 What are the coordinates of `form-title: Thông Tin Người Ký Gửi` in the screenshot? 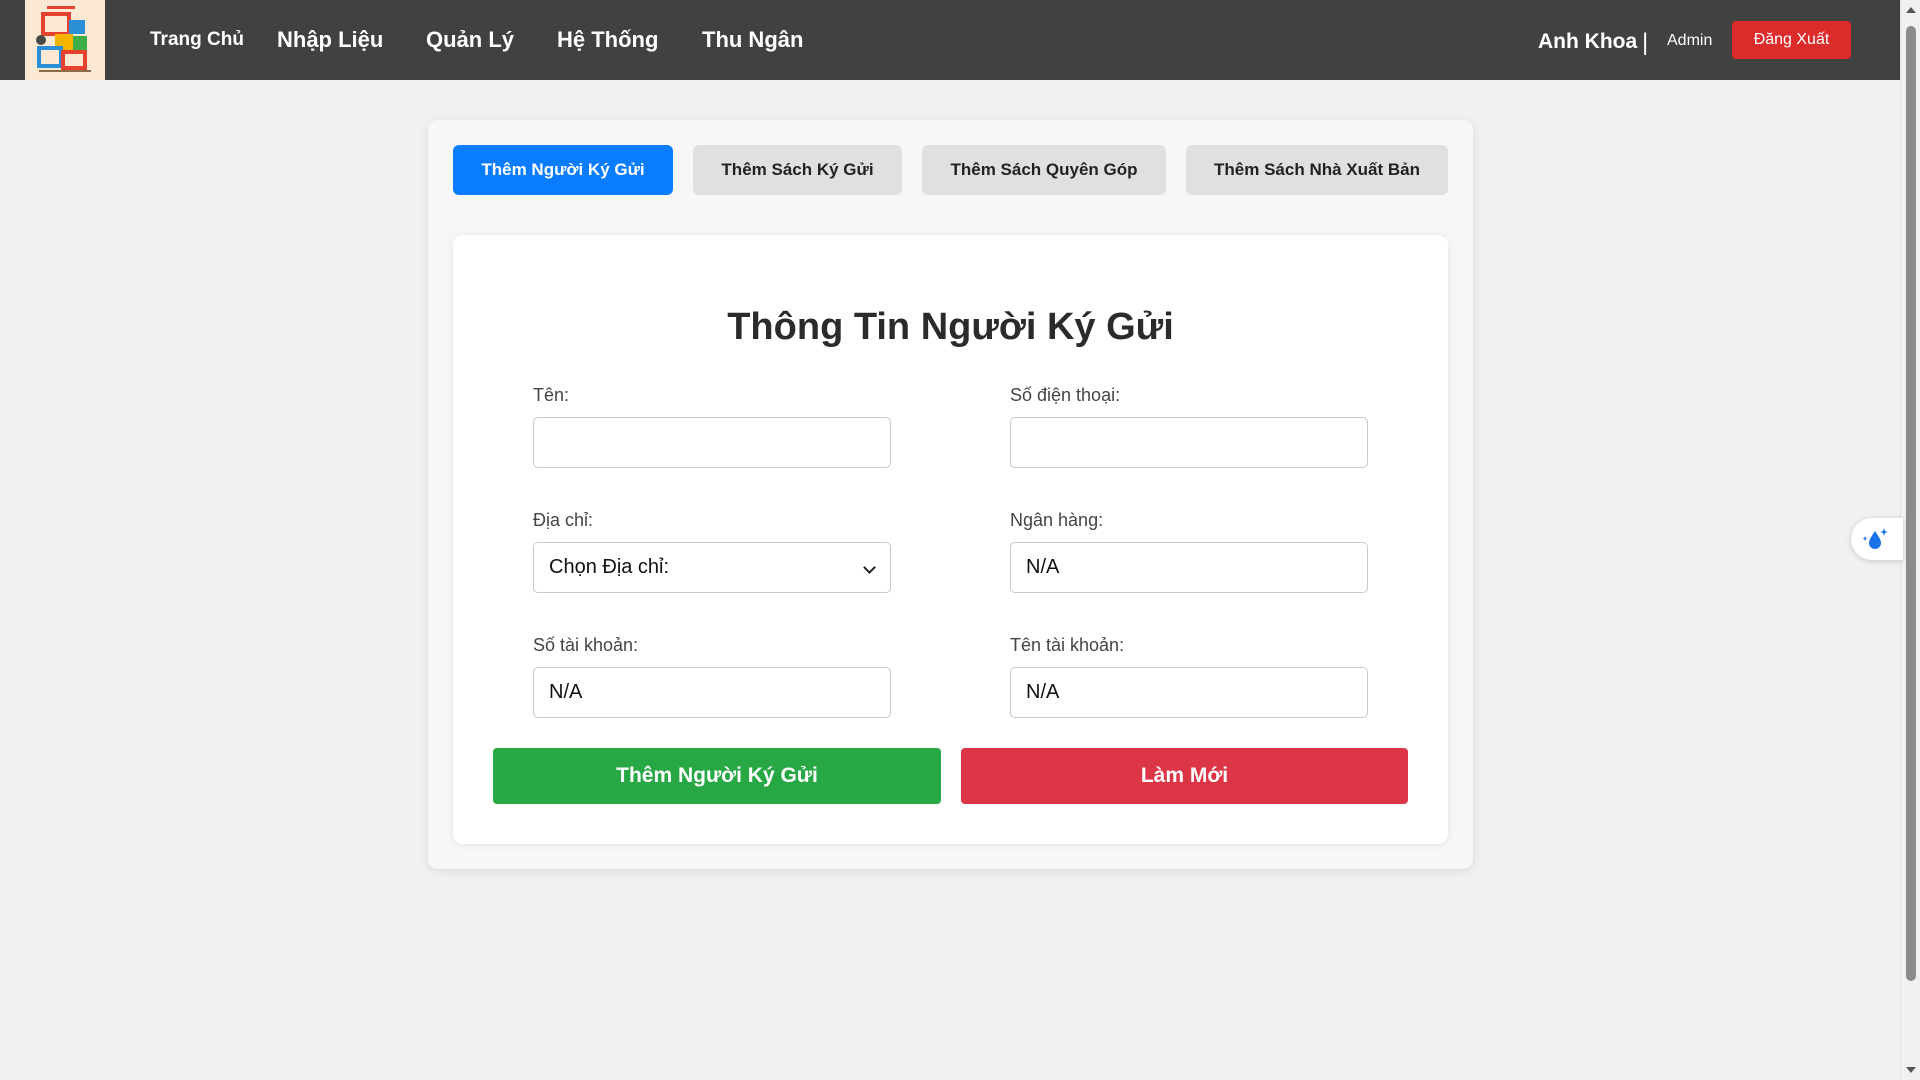 It's located at (950, 327).